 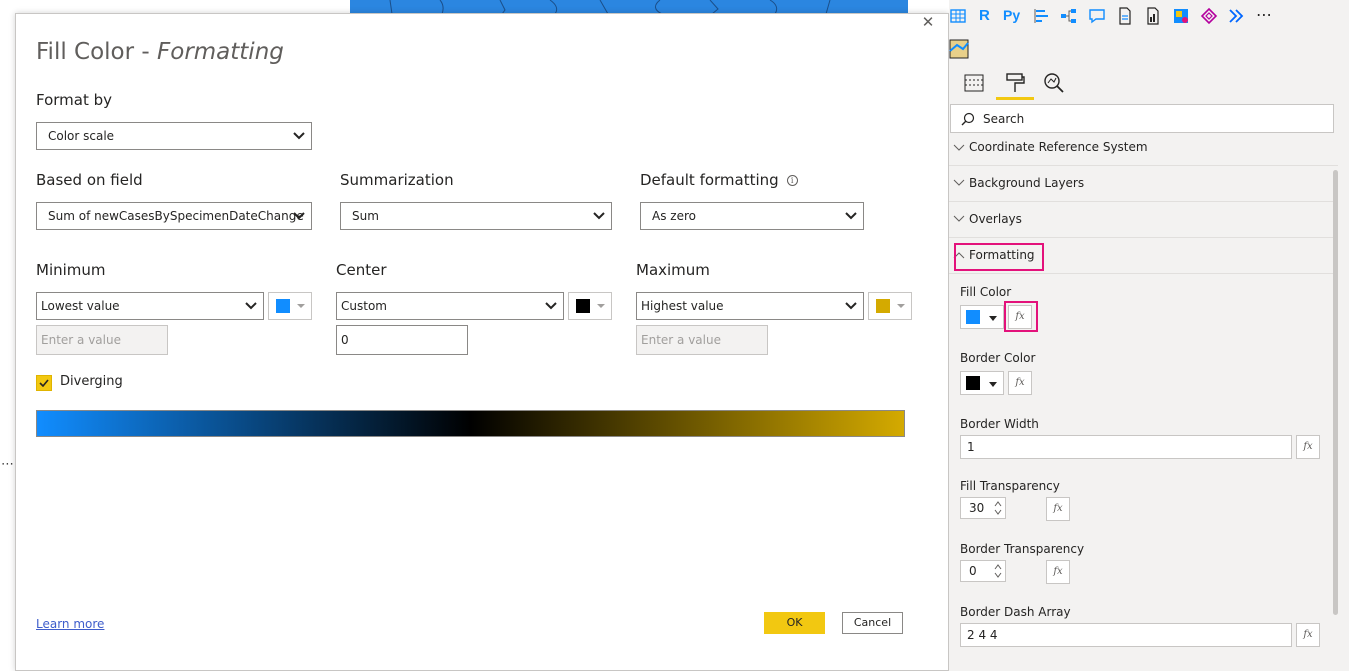 What do you see at coordinates (1058, 572) in the screenshot?
I see `border-transparency-fx-button: fx` at bounding box center [1058, 572].